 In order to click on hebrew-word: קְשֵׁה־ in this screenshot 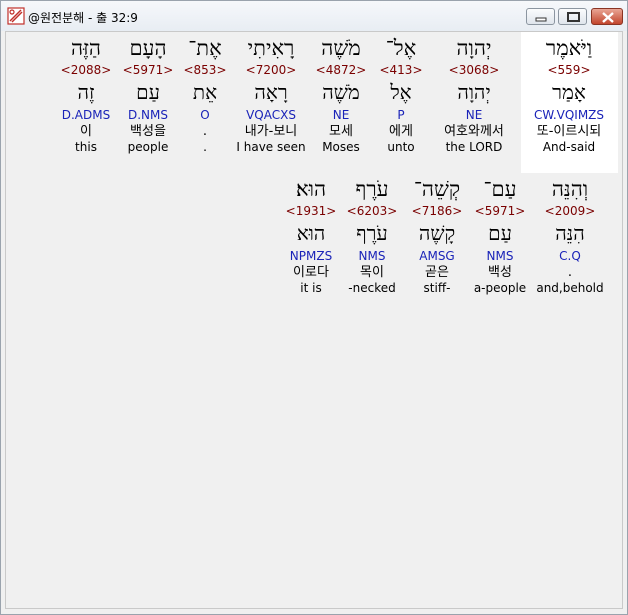, I will do `click(437, 189)`.